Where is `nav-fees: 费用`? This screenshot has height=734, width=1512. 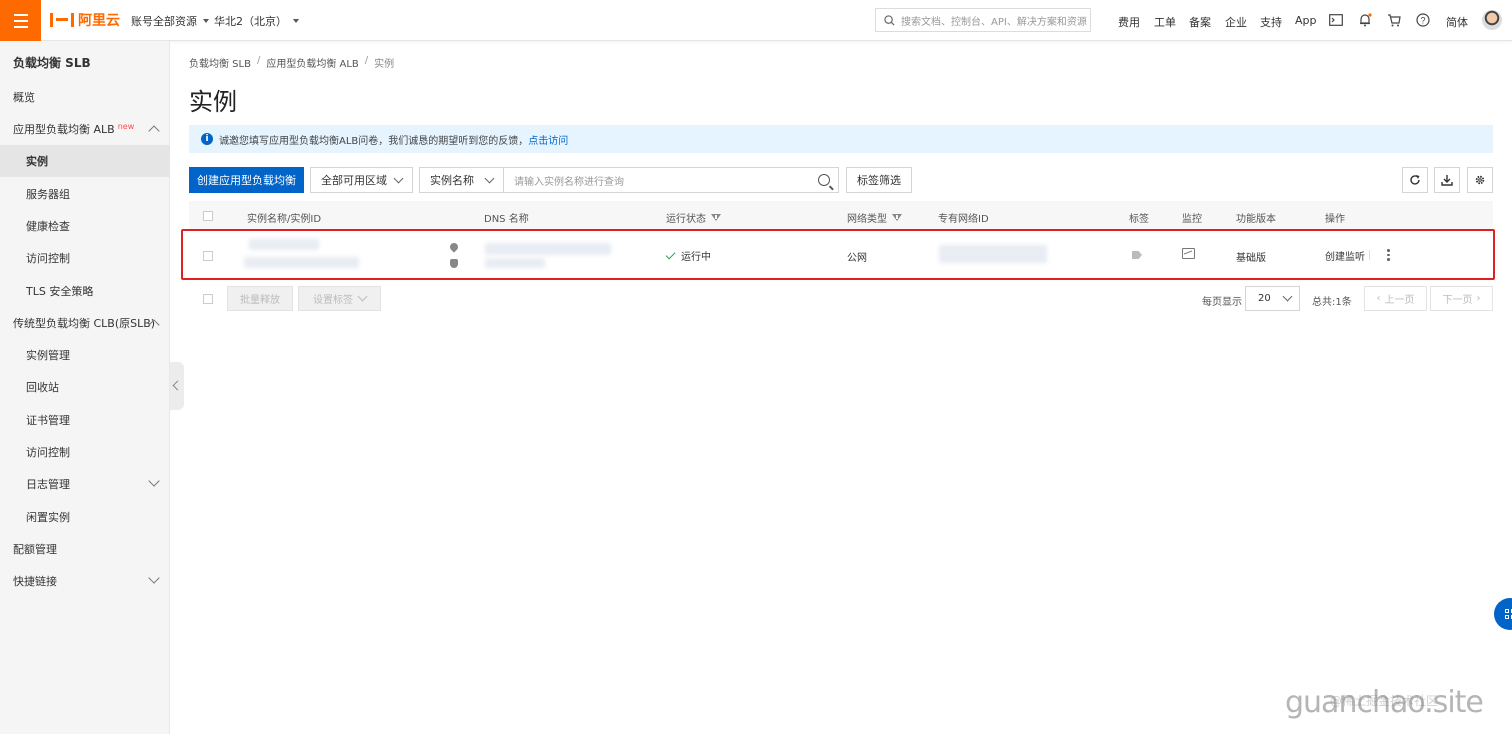 nav-fees: 费用 is located at coordinates (1129, 22).